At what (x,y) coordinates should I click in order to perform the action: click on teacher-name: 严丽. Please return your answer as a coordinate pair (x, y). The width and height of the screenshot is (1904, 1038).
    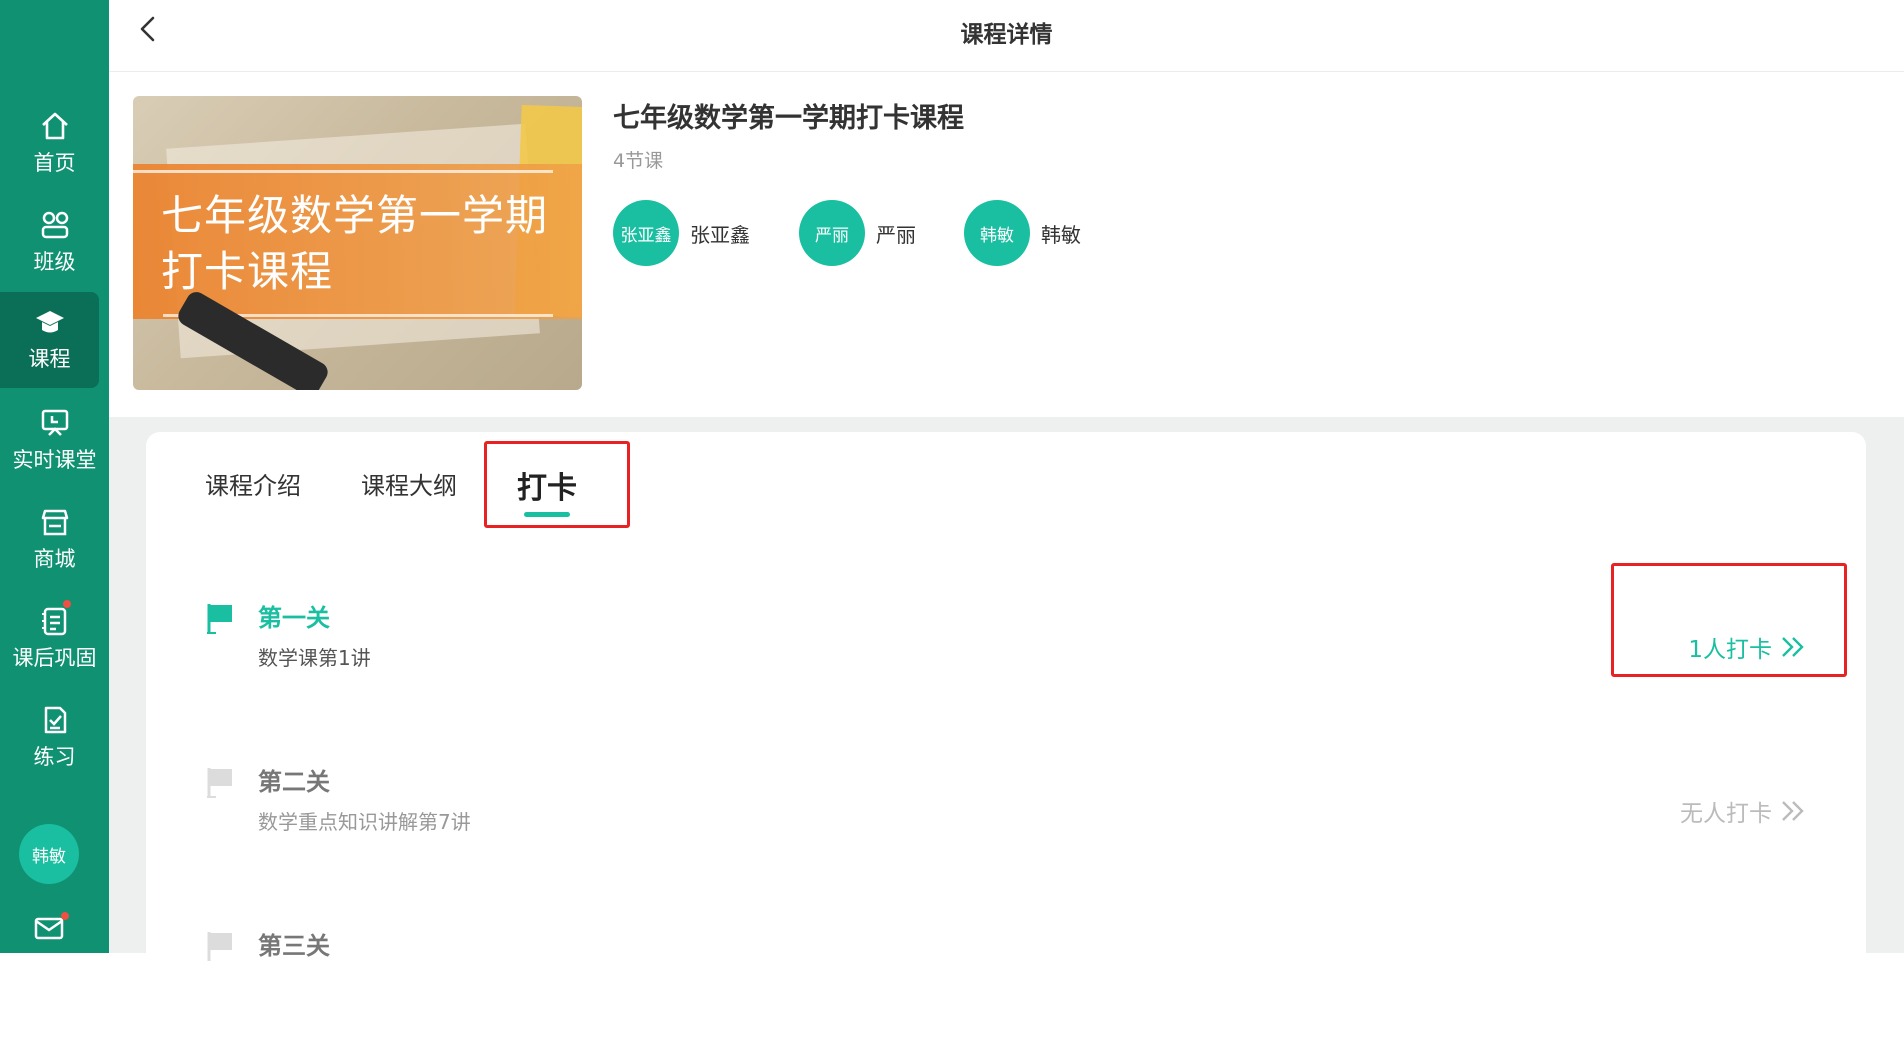
    Looking at the image, I should click on (896, 233).